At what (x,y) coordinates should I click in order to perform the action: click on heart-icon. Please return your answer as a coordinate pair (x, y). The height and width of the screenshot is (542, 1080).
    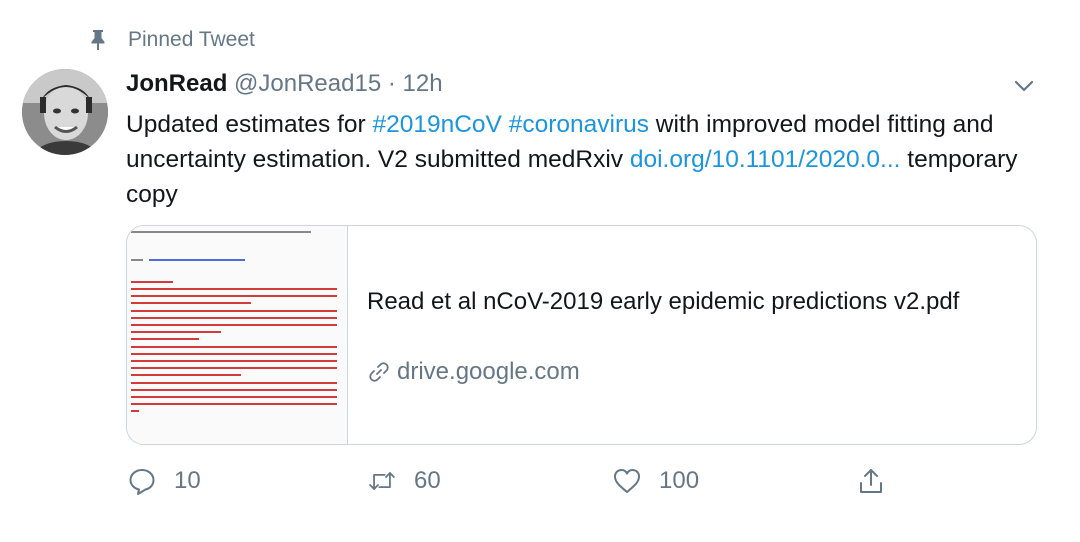
    Looking at the image, I should click on (627, 481).